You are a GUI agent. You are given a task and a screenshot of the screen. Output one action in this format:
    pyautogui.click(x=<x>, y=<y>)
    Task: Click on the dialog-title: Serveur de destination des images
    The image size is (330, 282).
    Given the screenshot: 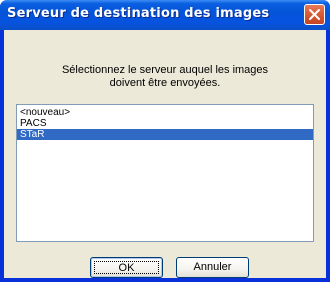 What is the action you would take?
    pyautogui.click(x=138, y=13)
    